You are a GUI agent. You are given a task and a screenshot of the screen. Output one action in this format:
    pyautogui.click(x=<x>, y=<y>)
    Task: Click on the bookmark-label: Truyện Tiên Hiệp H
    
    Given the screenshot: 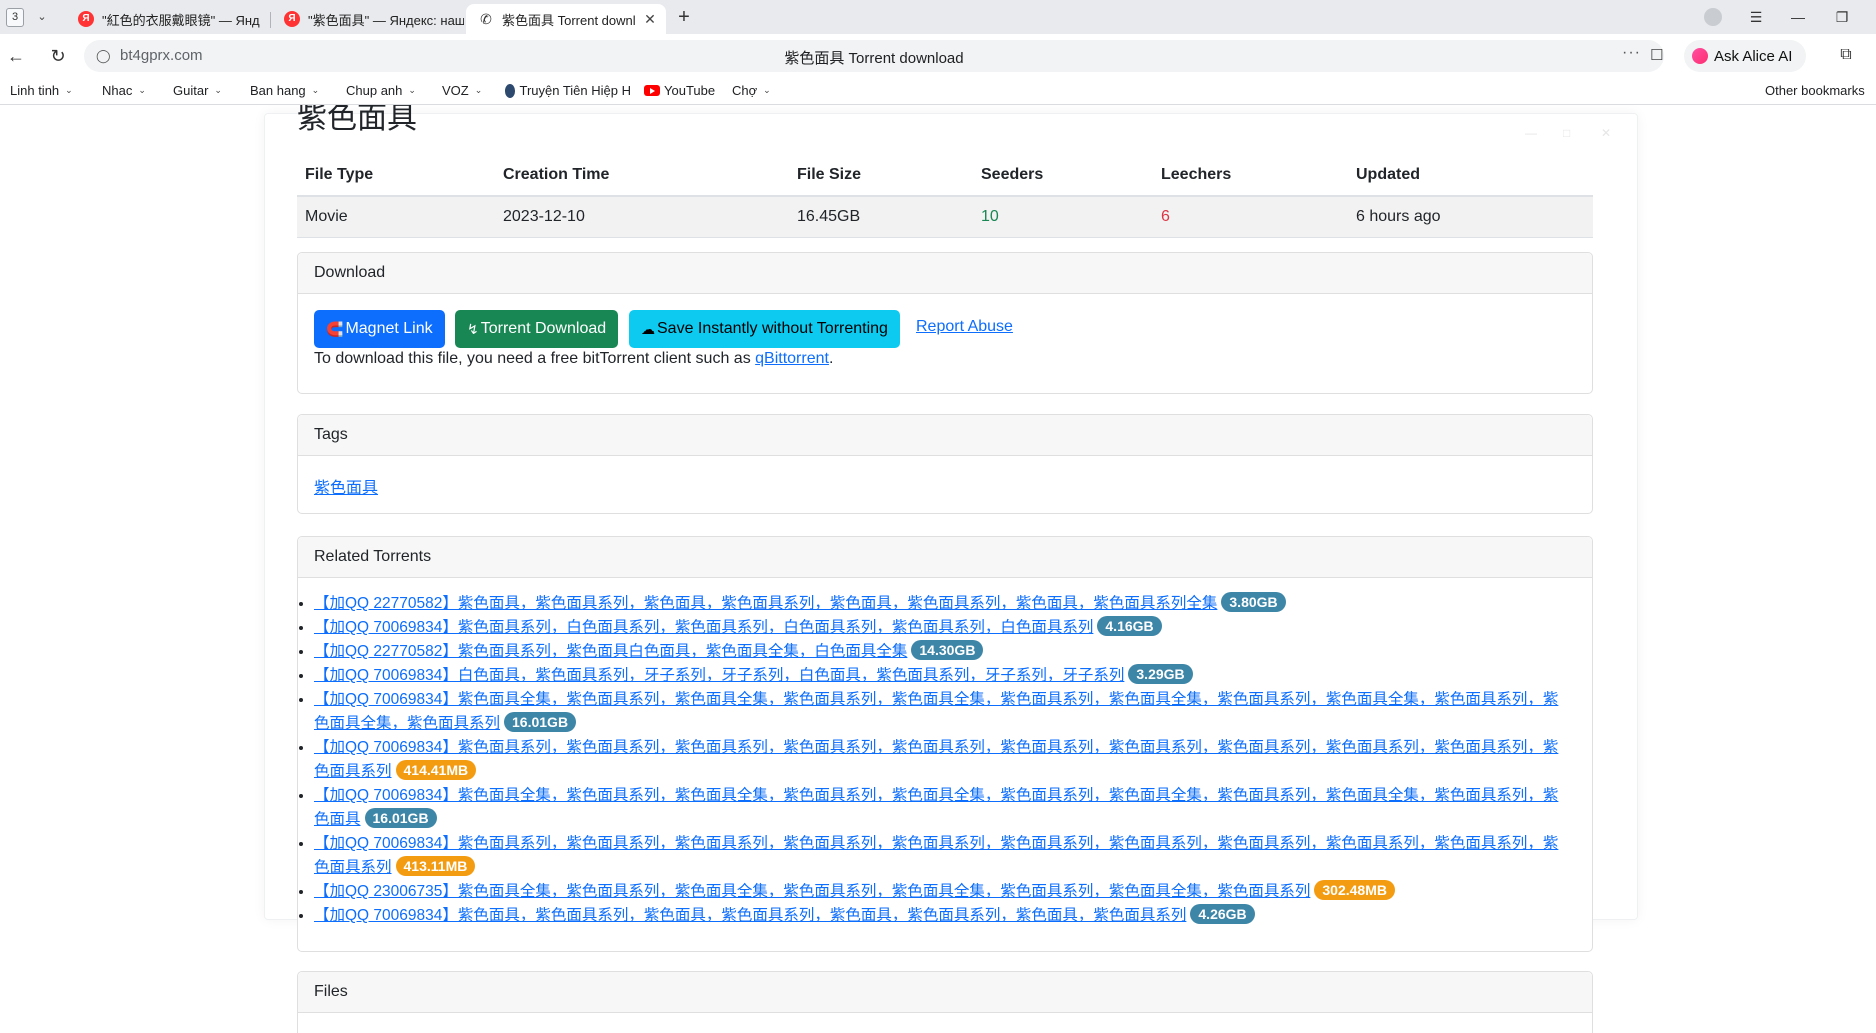 What is the action you would take?
    pyautogui.click(x=575, y=90)
    